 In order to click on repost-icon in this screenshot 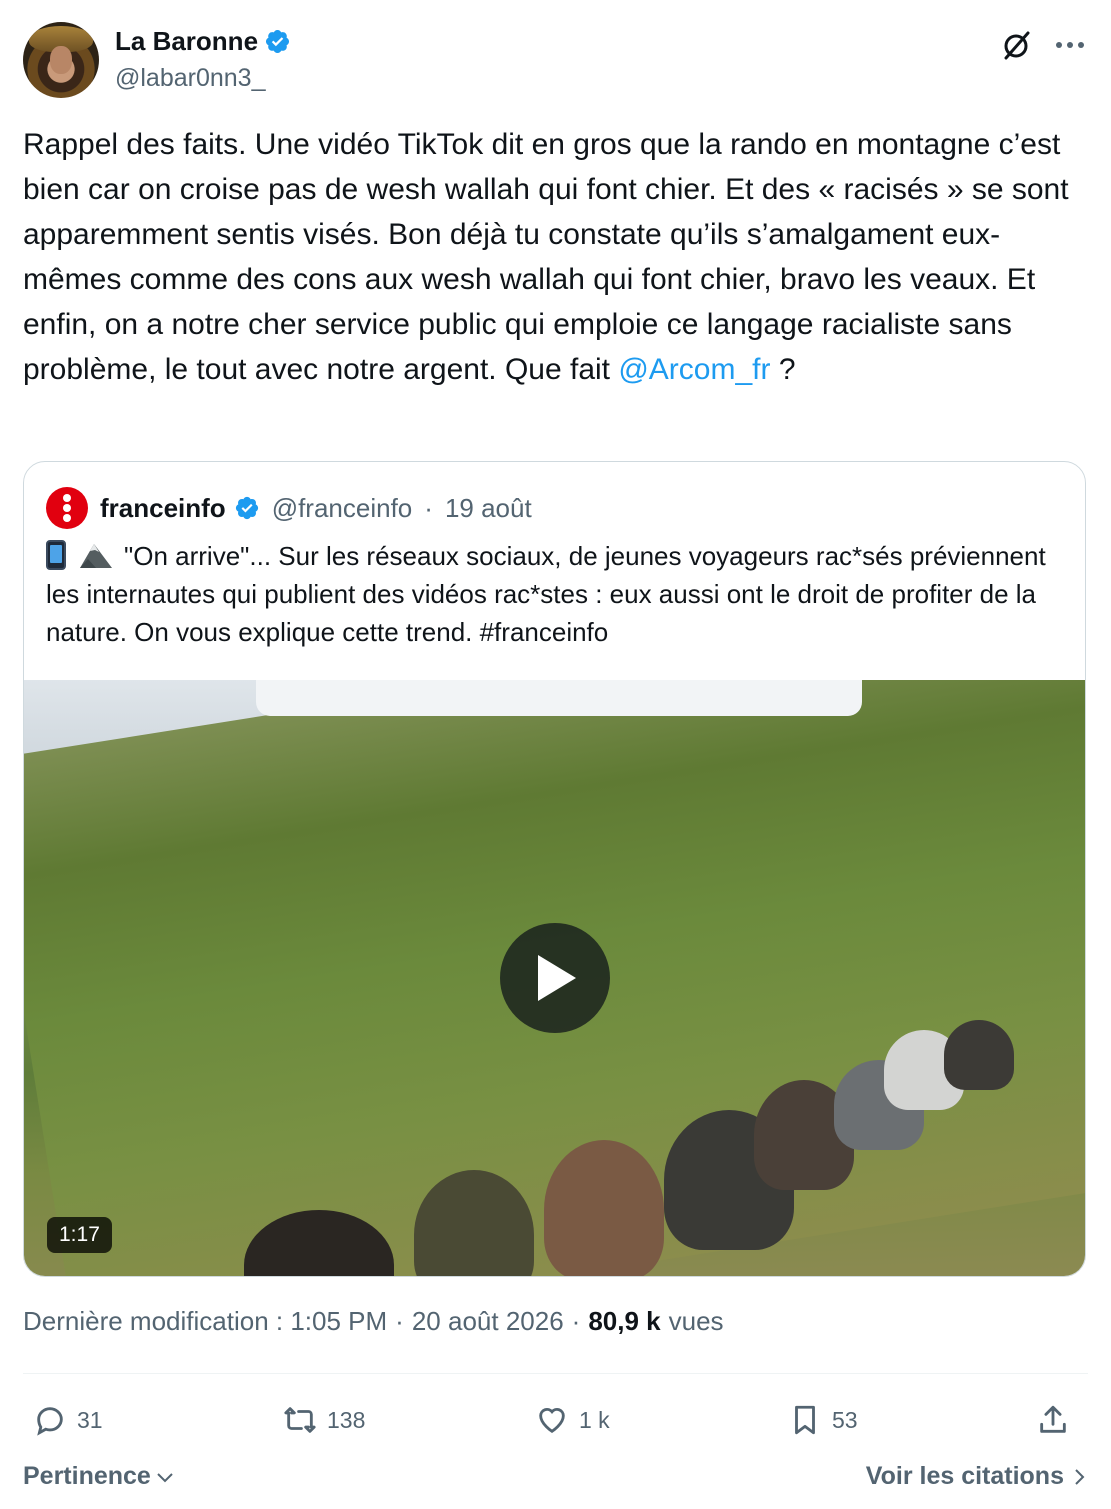, I will do `click(300, 1420)`.